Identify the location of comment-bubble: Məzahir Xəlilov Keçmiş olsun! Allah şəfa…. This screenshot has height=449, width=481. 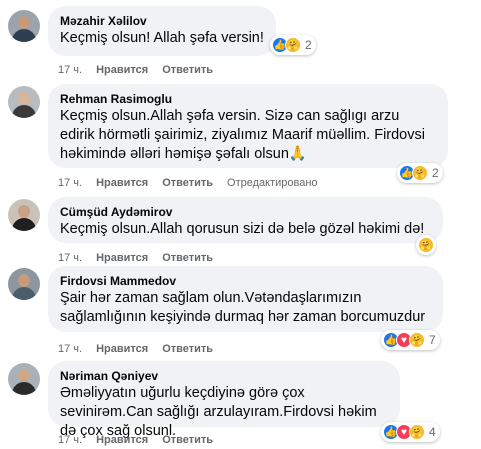
(162, 31).